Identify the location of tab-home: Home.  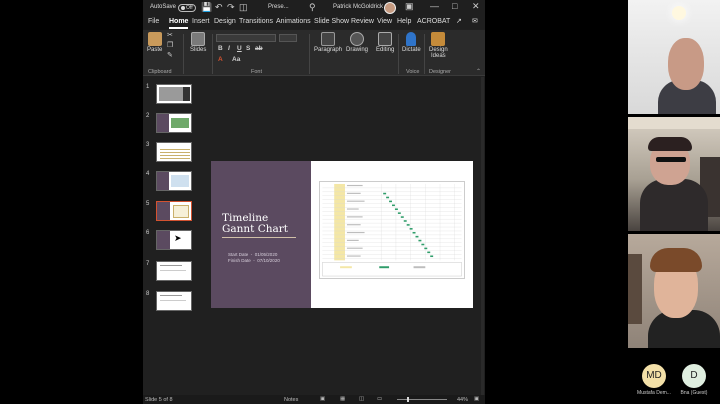
(179, 23).